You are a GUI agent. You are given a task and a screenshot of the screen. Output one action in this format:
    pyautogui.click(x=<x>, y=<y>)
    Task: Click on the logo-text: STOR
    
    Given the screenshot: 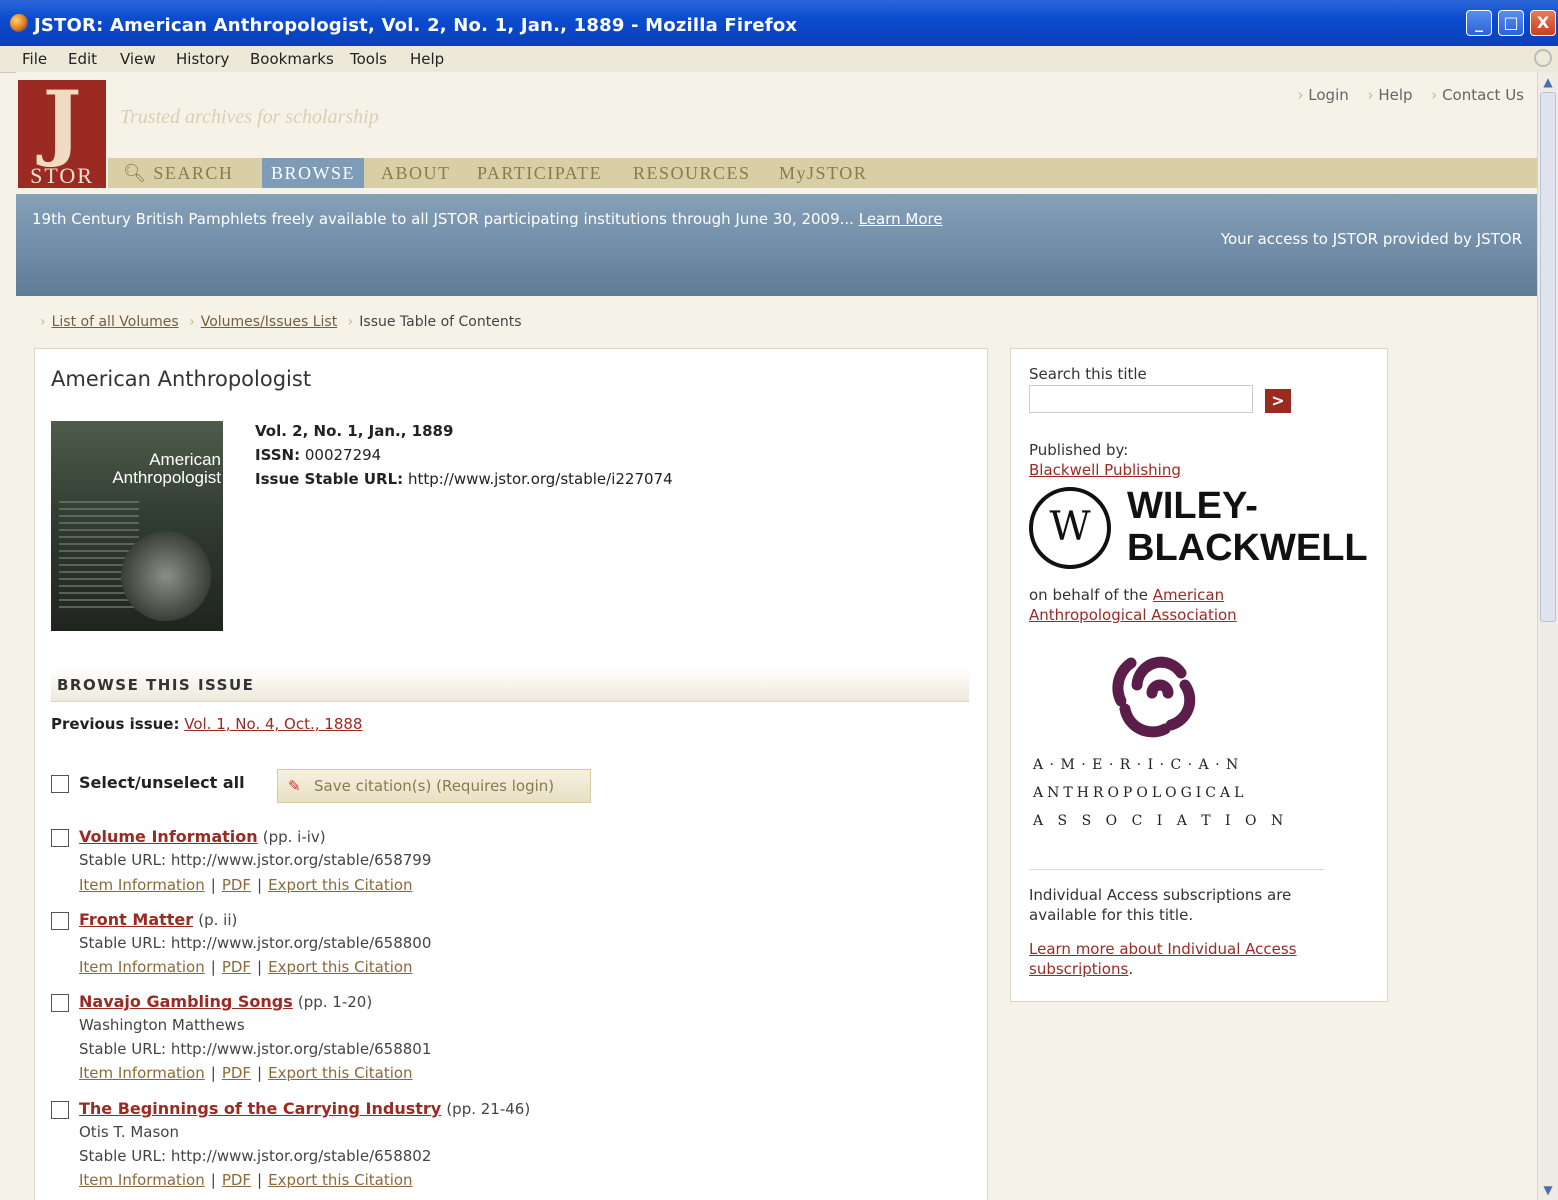 What is the action you would take?
    pyautogui.click(x=62, y=175)
    